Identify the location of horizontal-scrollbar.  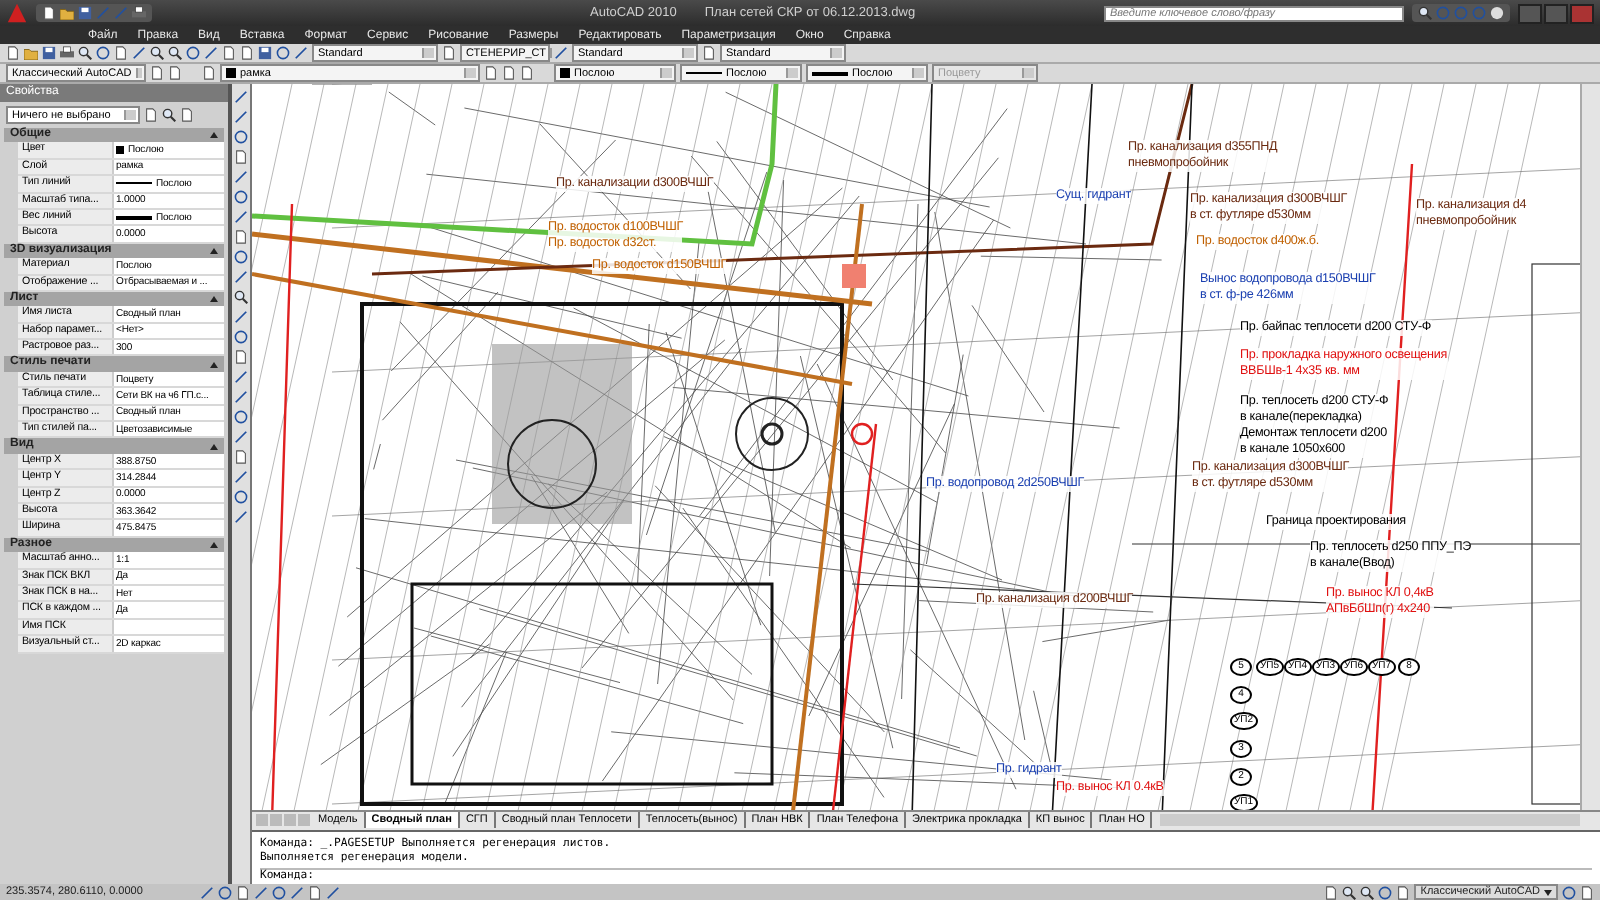
(1370, 820).